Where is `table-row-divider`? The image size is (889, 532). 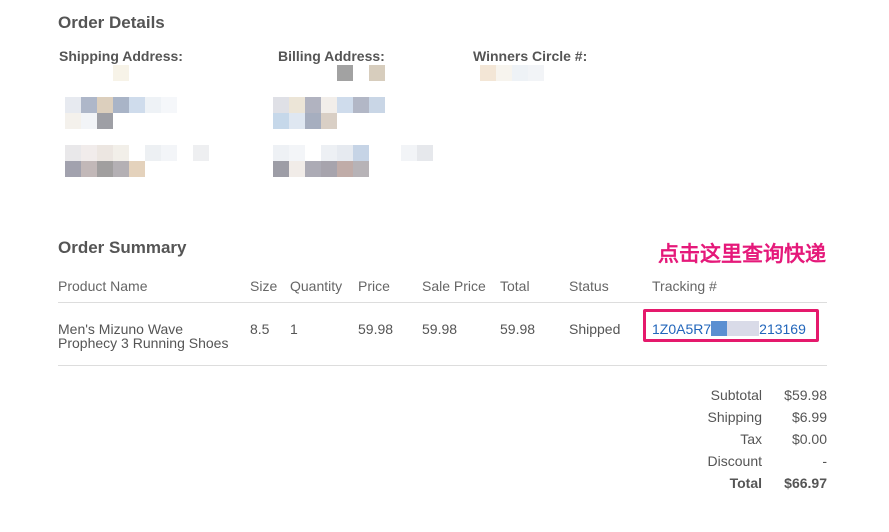 table-row-divider is located at coordinates (442, 365).